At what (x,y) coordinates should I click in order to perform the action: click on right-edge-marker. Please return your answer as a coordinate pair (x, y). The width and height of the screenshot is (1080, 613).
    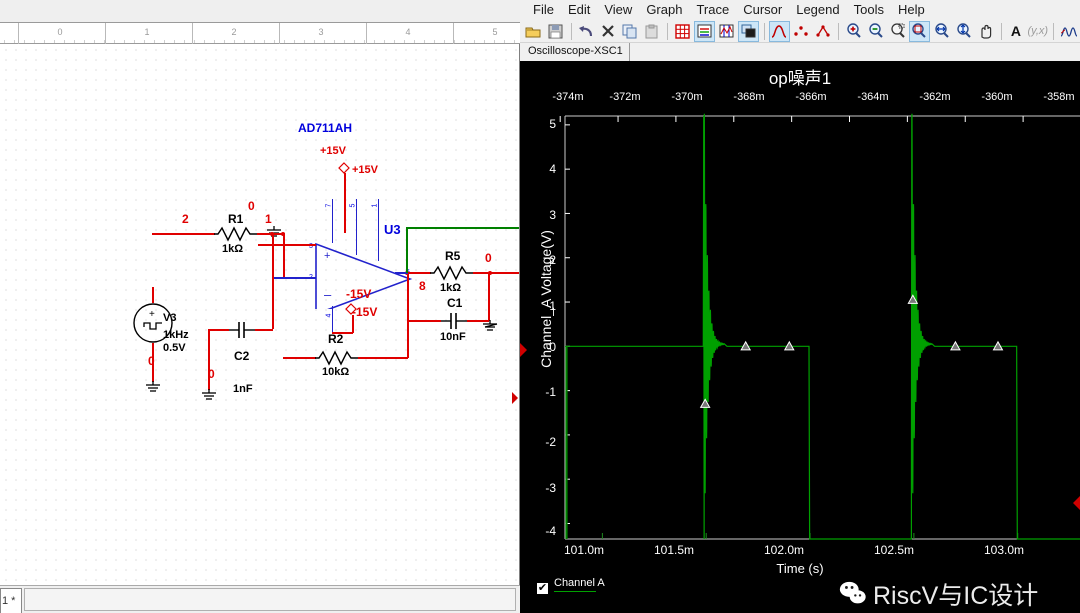
    Looking at the image, I should click on (1076, 503).